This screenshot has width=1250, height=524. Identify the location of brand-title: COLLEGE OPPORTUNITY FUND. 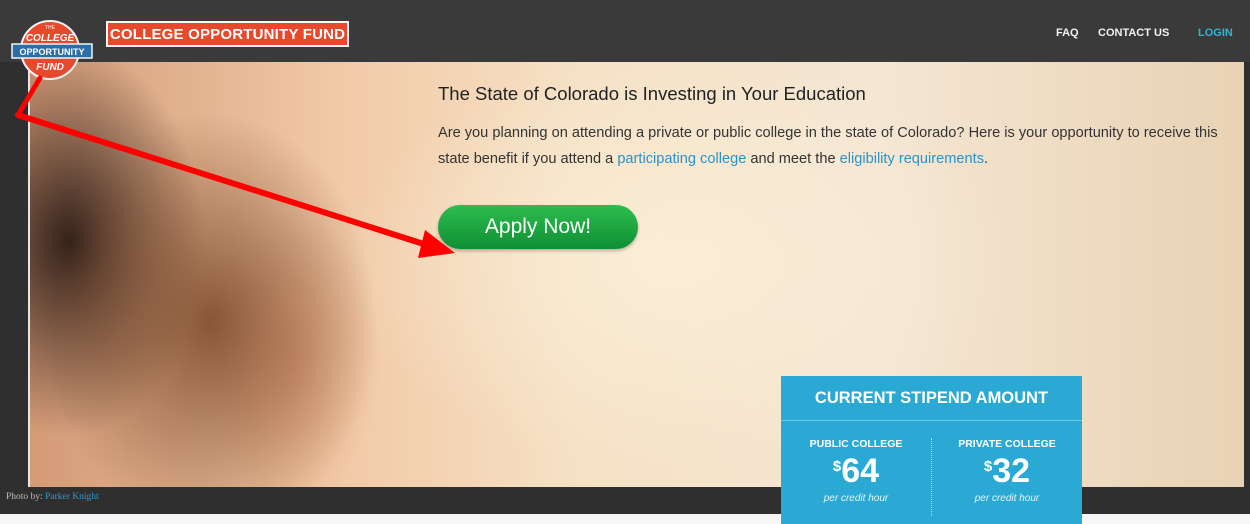
(227, 34).